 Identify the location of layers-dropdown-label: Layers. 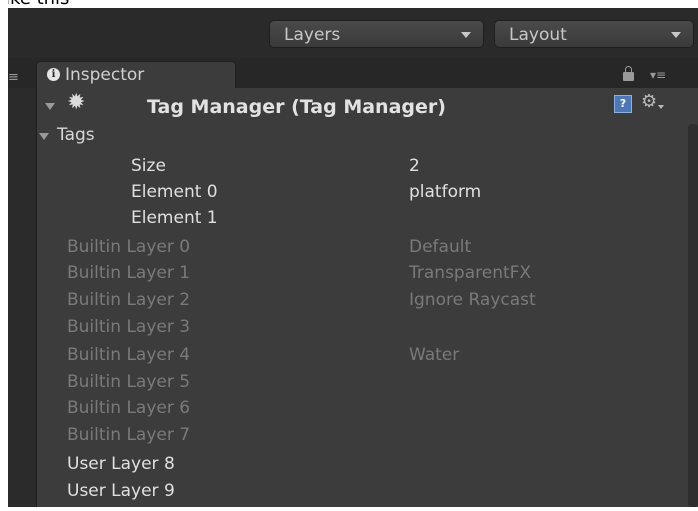
(312, 35).